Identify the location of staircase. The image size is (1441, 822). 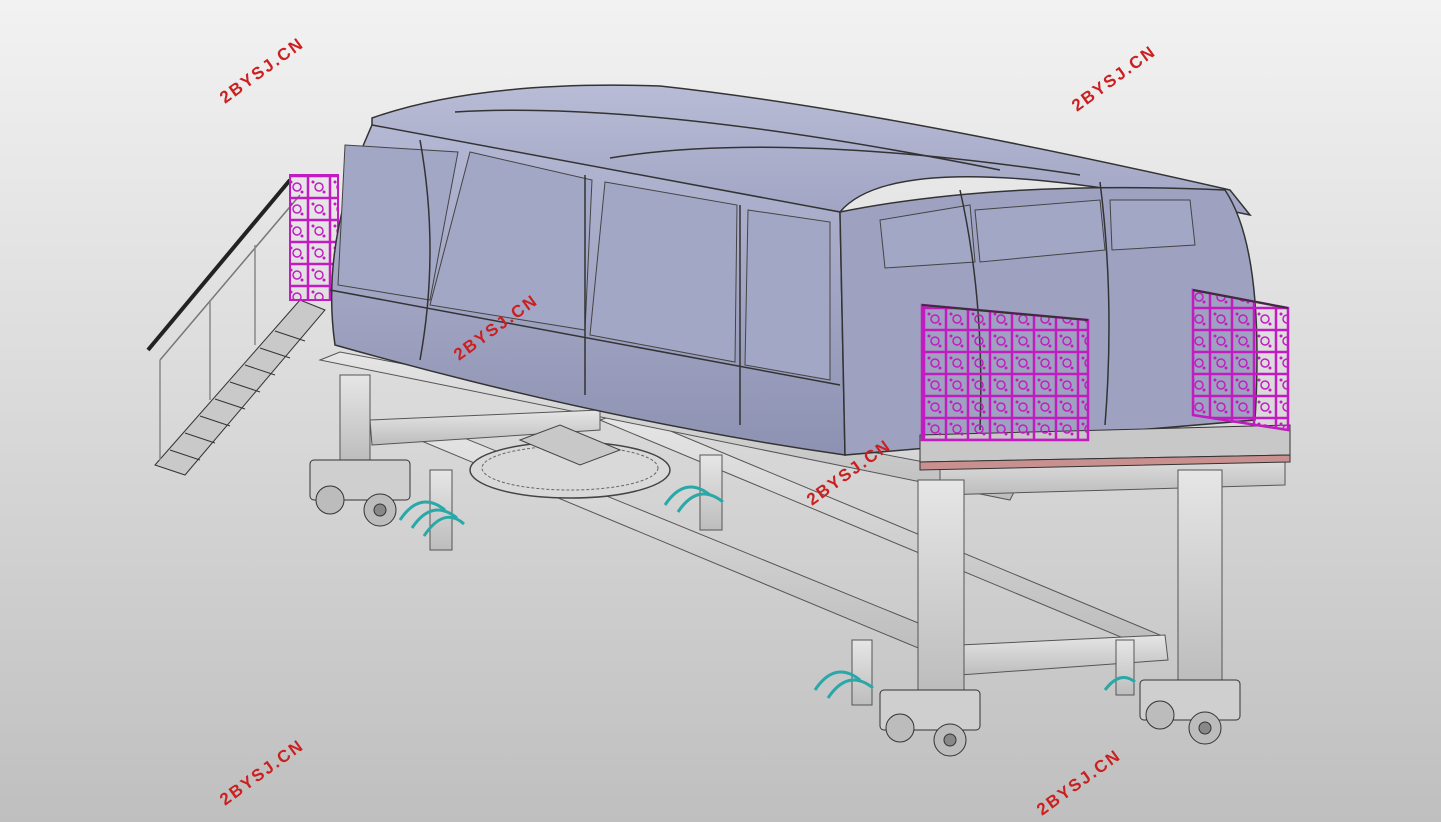
(242, 325).